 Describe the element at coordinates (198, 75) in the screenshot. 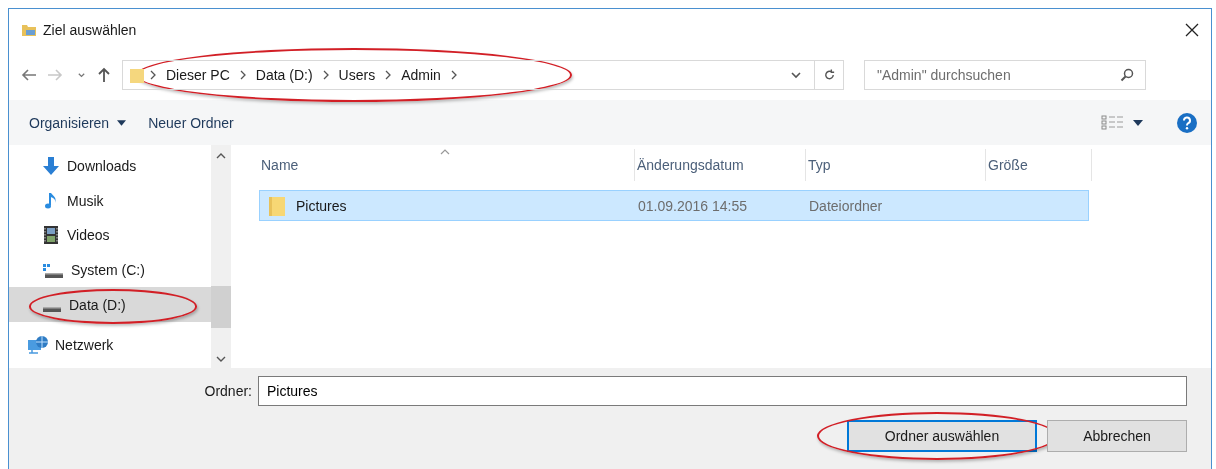

I see `breadcrumb-item: Dieser PC` at that location.